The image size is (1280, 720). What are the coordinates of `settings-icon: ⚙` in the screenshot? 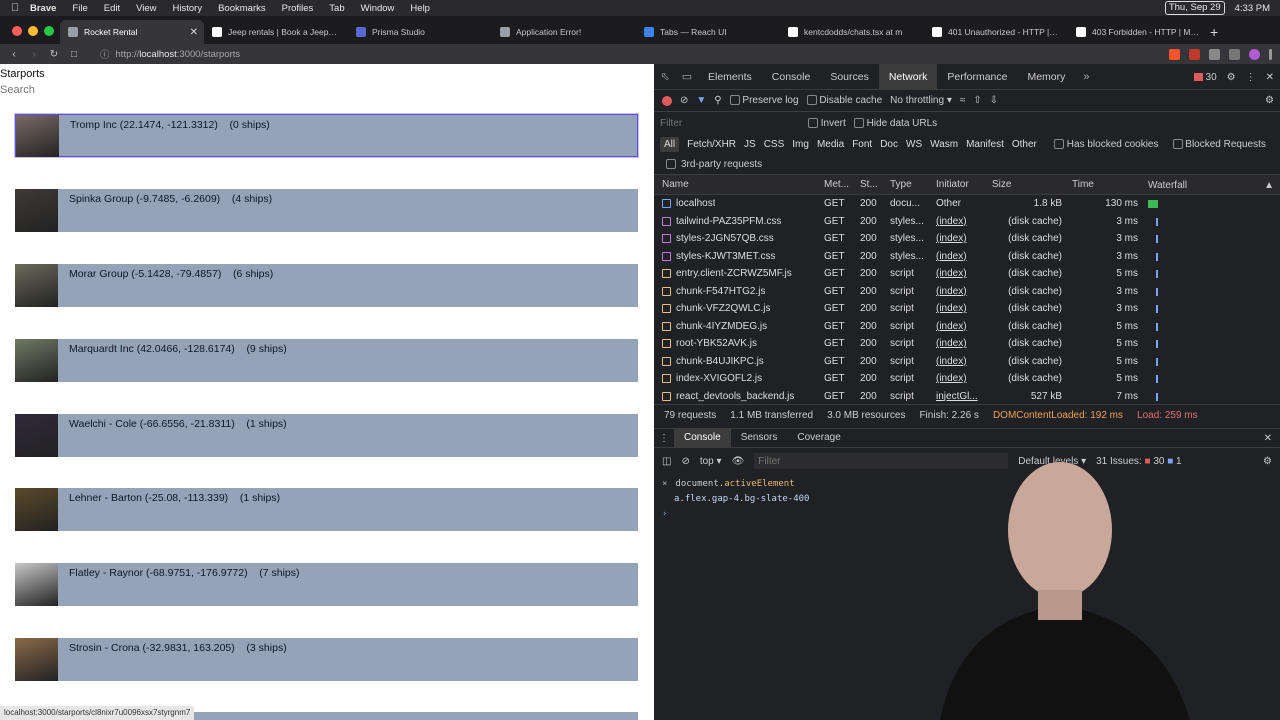 It's located at (1231, 77).